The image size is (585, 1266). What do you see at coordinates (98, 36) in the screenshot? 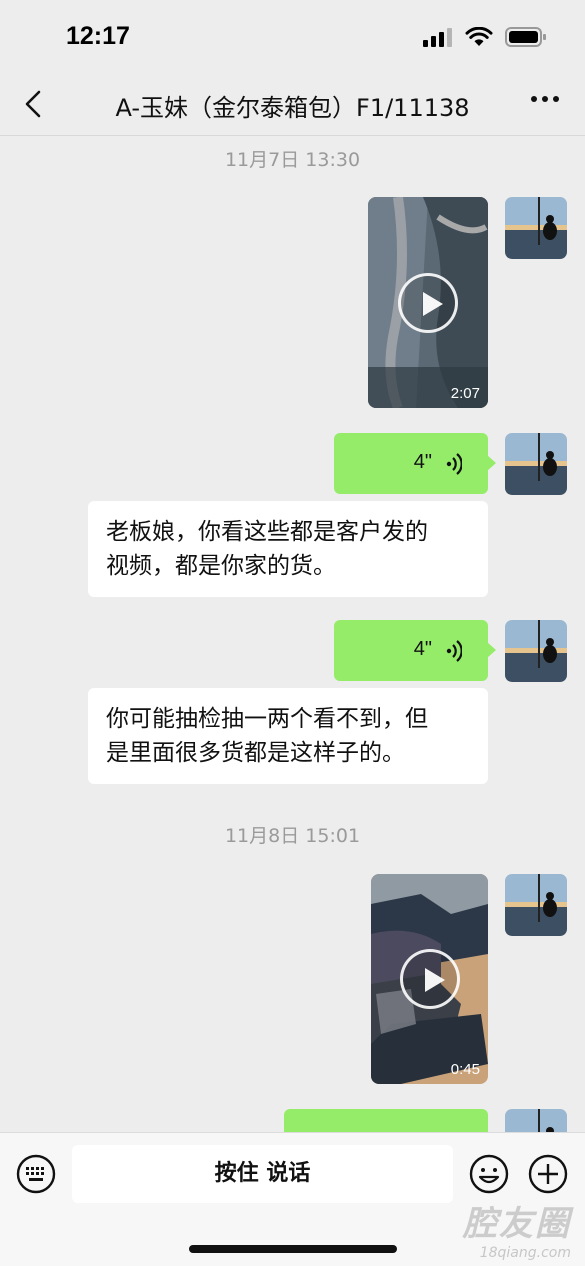
I see `status-time: 12:17` at bounding box center [98, 36].